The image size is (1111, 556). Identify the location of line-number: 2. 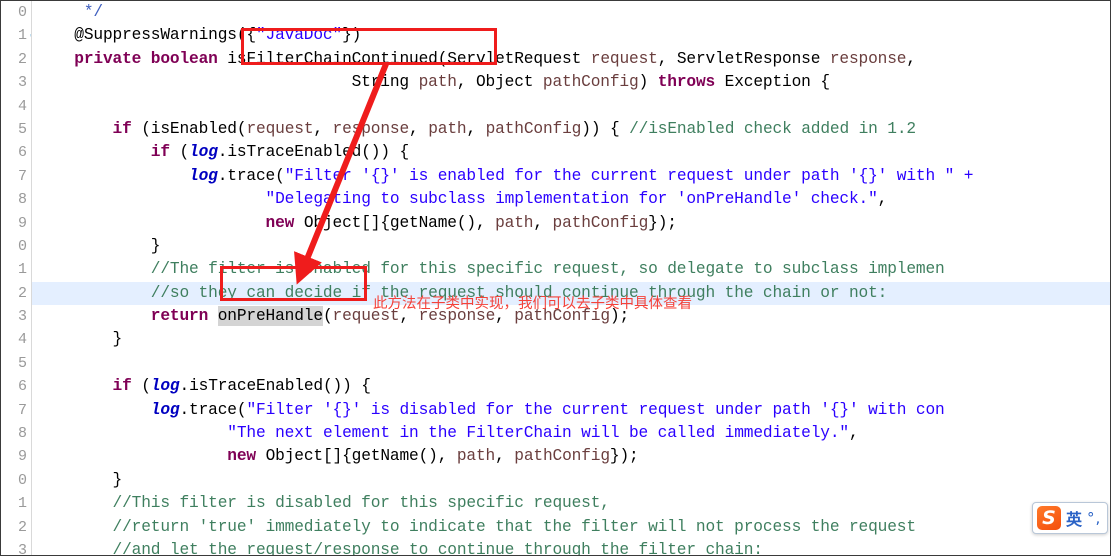
(22, 293).